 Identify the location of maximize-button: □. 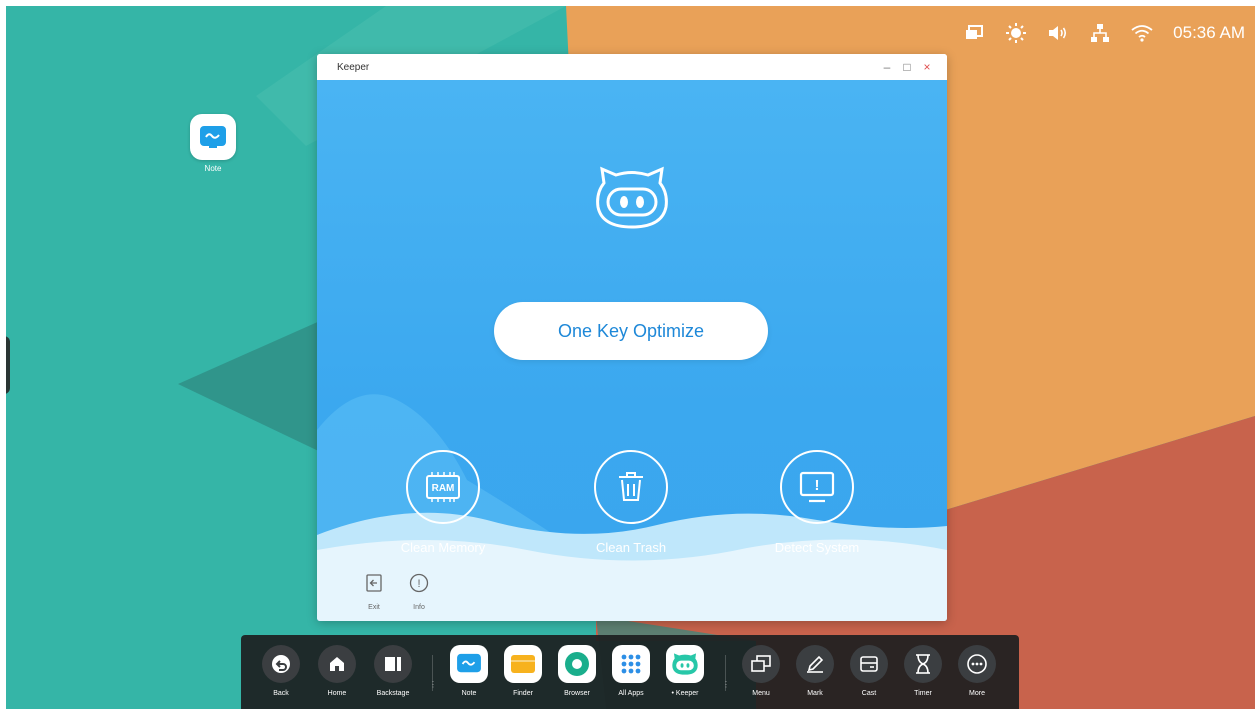
(907, 67).